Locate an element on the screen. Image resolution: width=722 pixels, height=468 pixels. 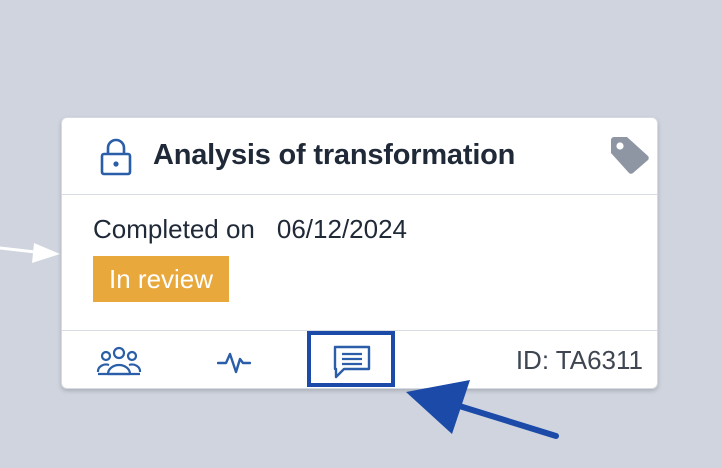
completed-label: Completed on is located at coordinates (174, 229).